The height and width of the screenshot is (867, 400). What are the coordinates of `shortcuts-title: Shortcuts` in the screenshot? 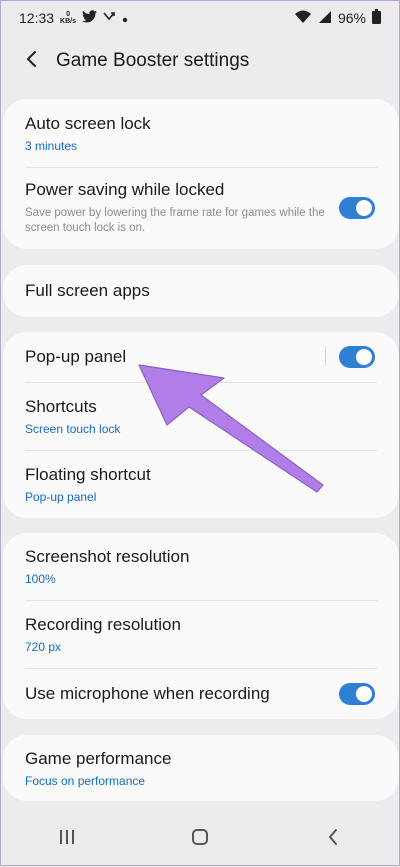 It's located at (61, 406).